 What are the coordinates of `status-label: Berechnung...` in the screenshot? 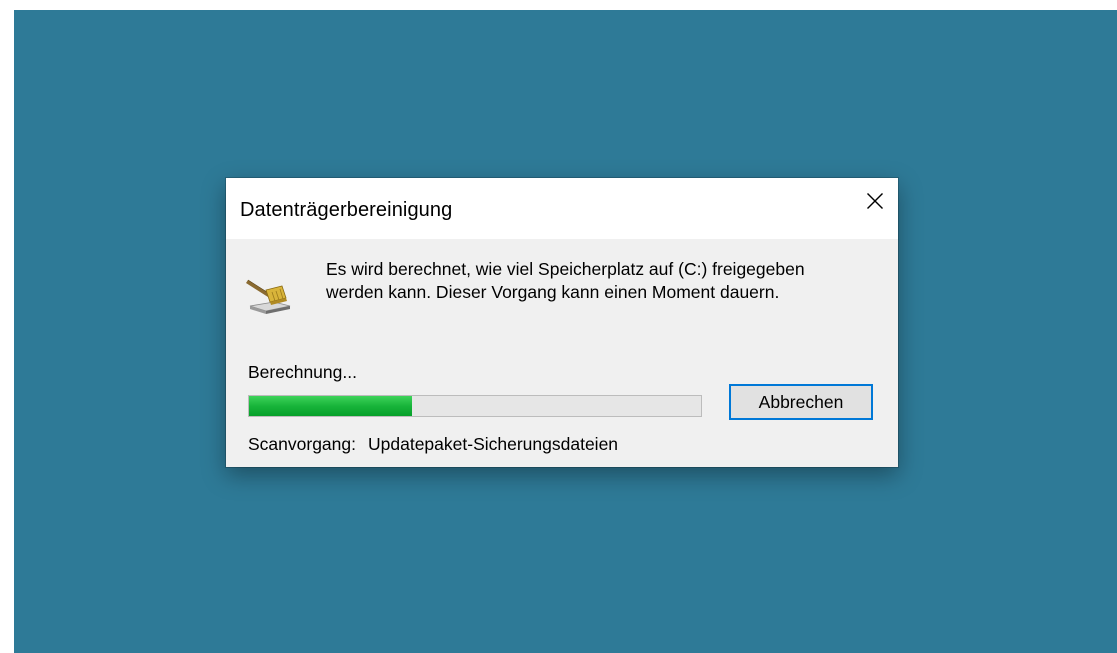 It's located at (302, 372).